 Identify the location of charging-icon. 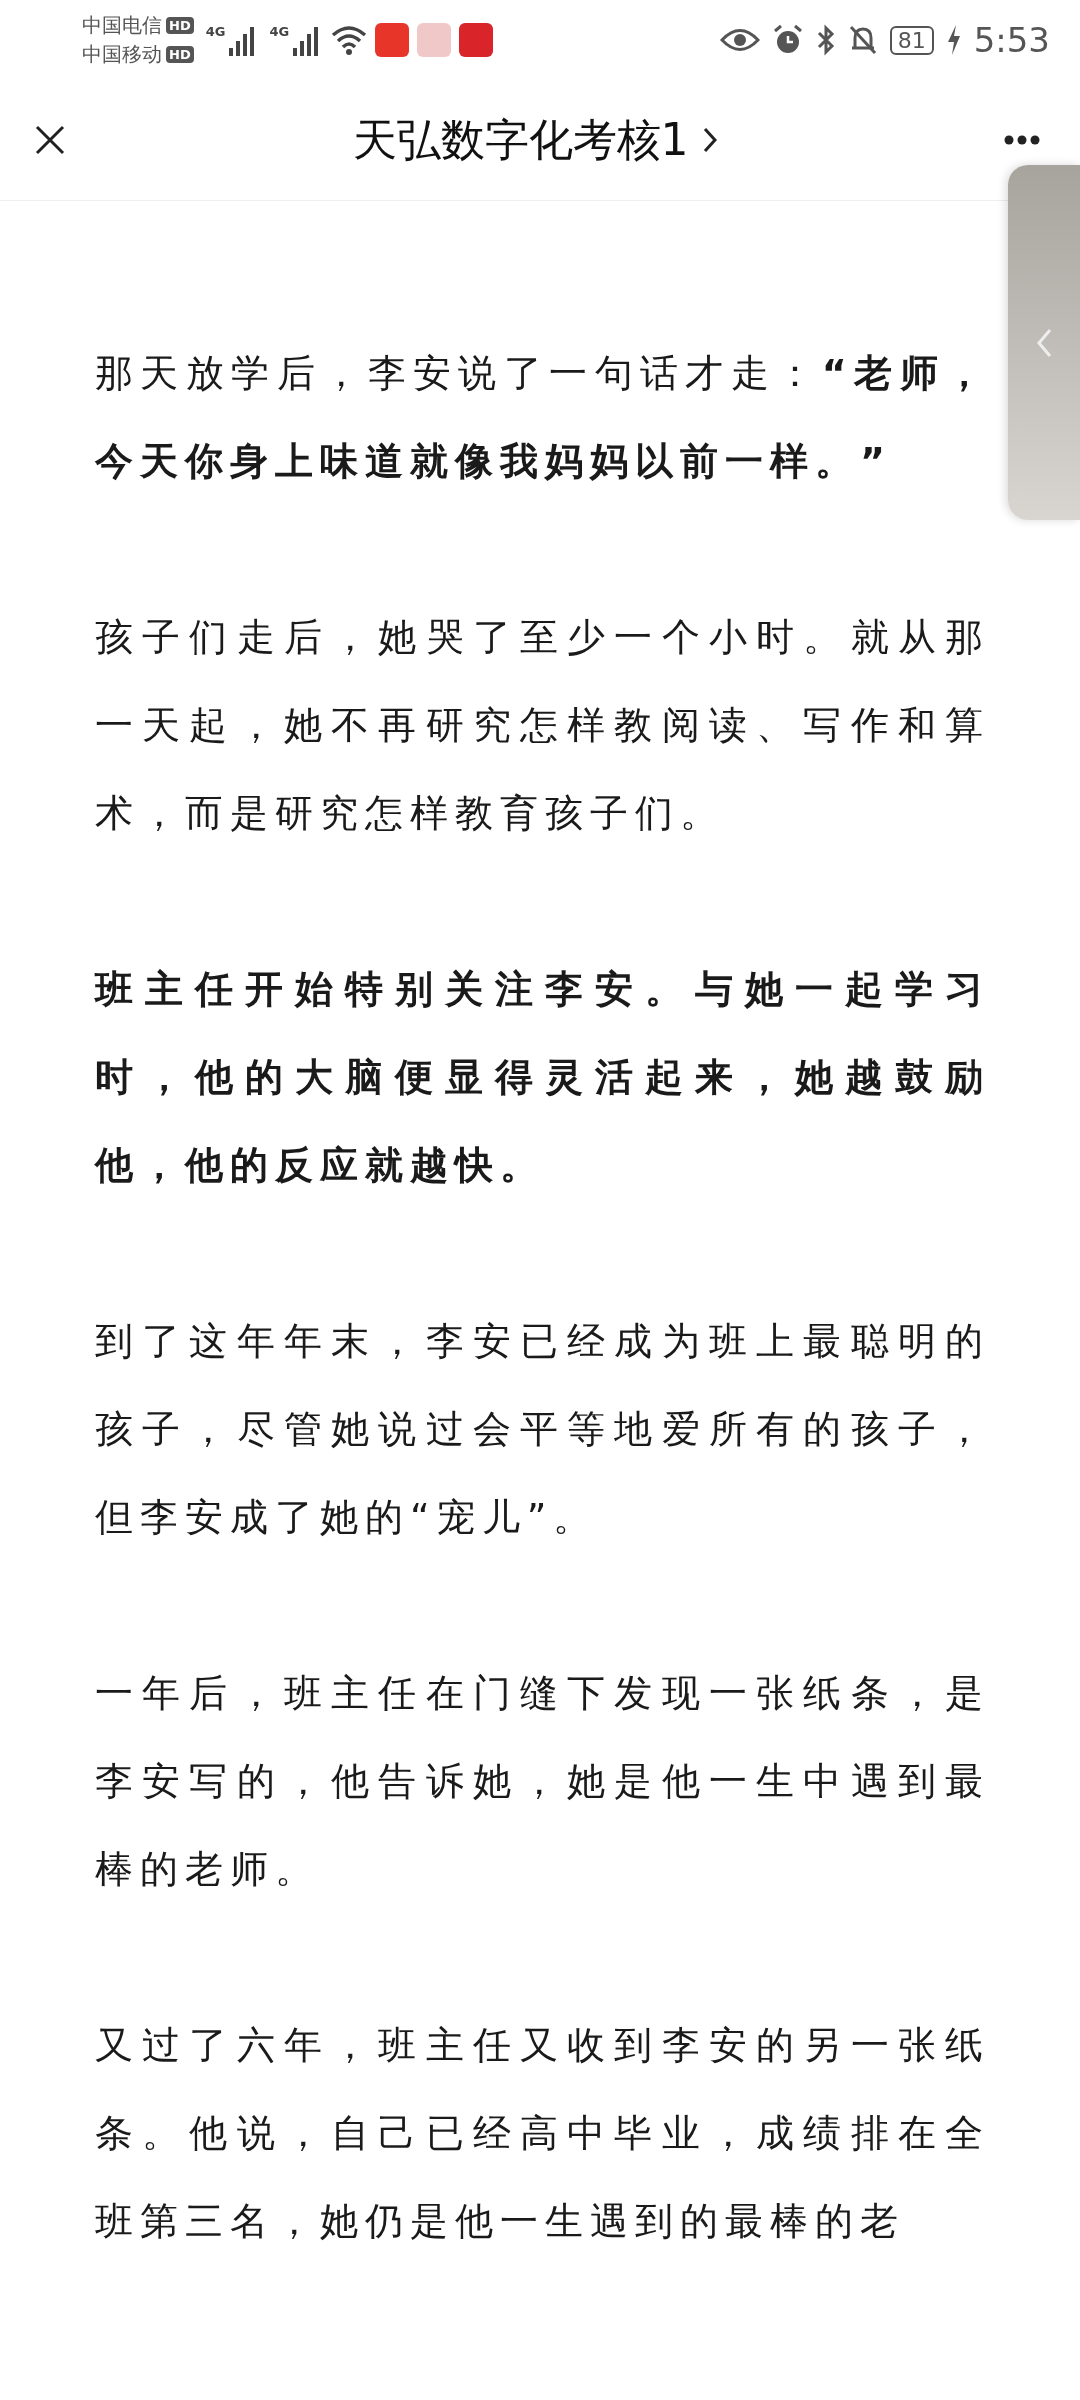
(953, 40).